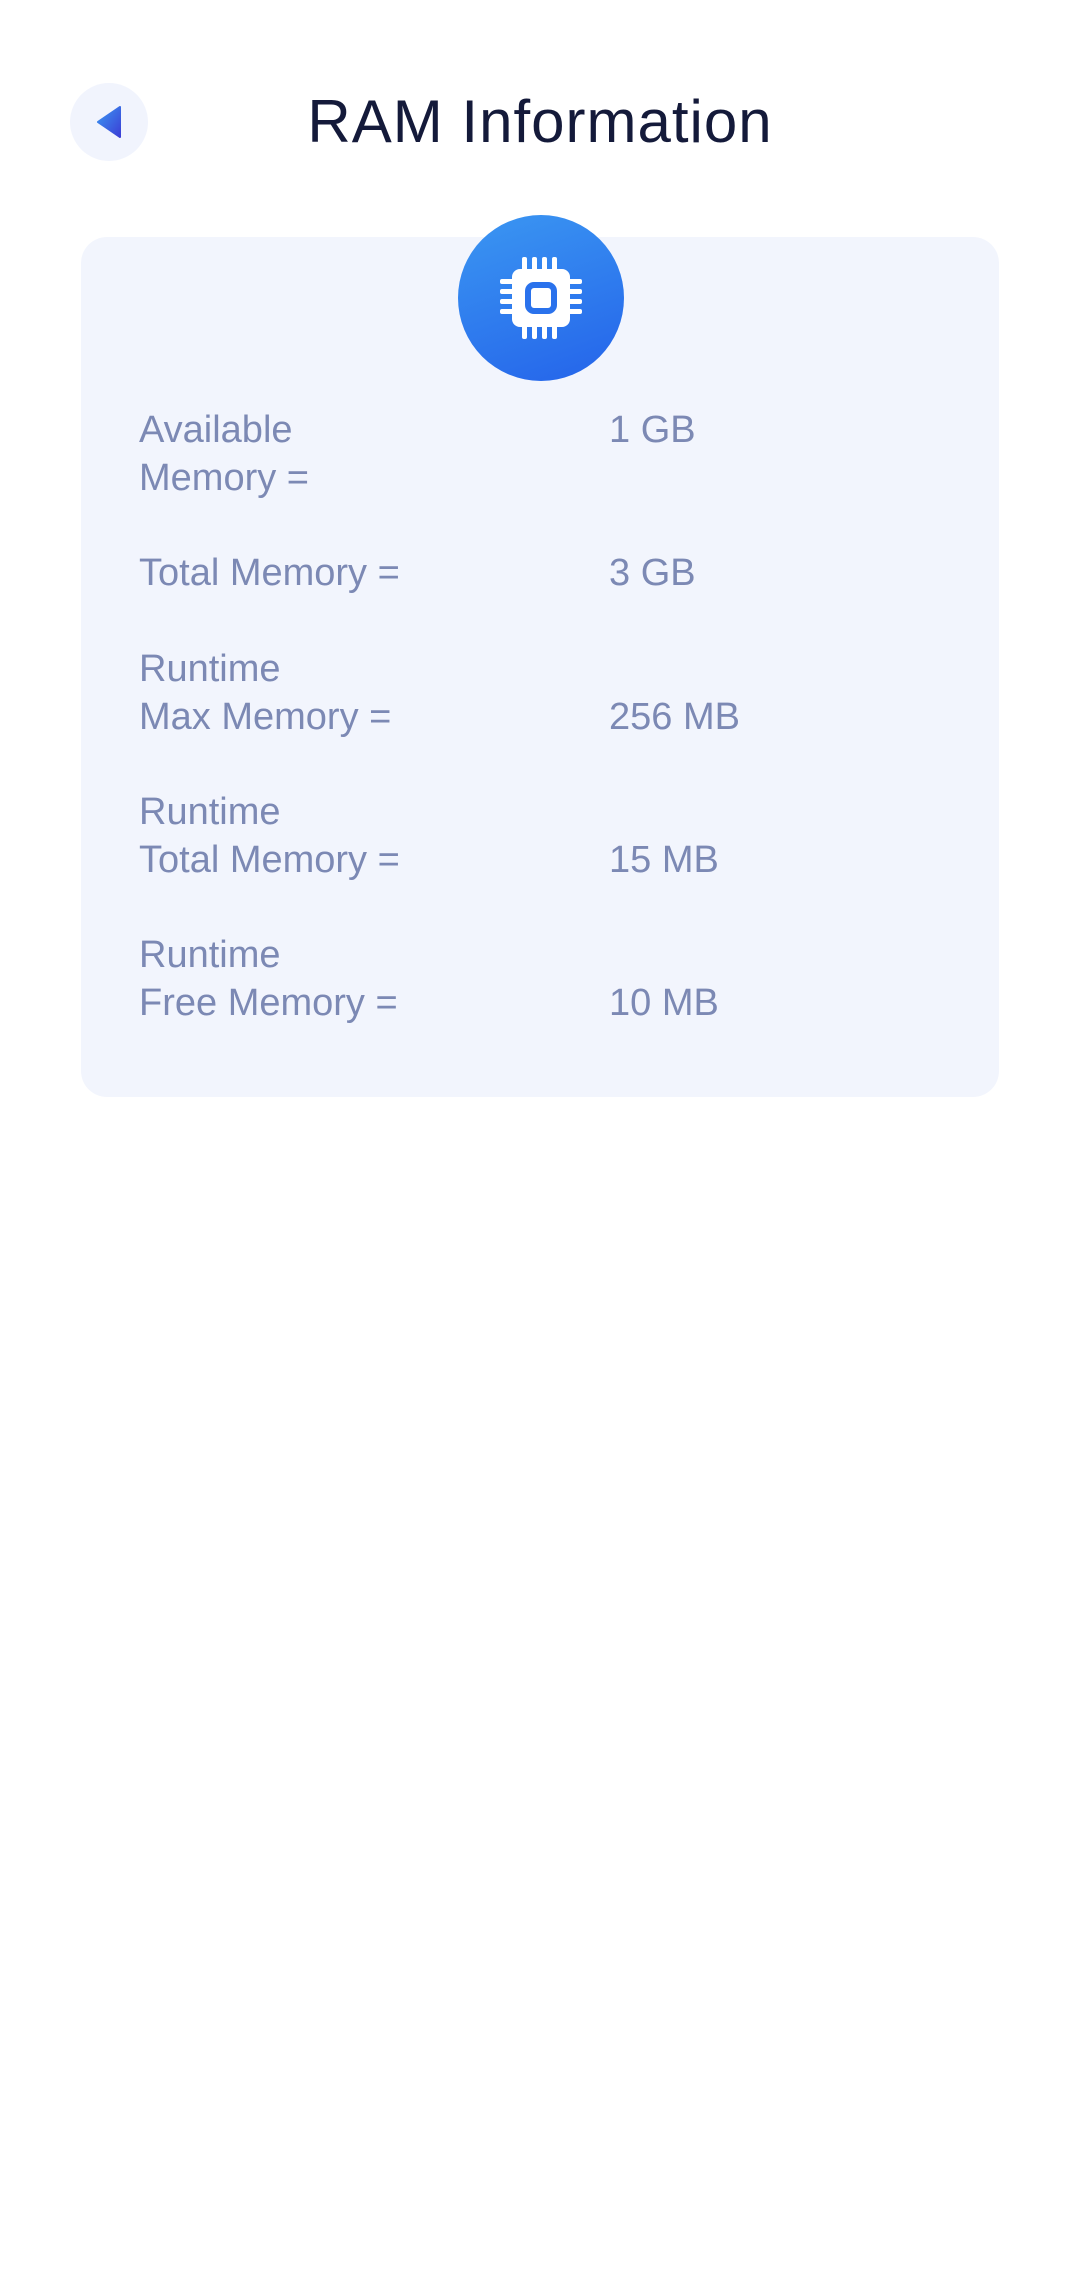 The height and width of the screenshot is (2280, 1080). I want to click on info-row-value: 1 GB, so click(652, 430).